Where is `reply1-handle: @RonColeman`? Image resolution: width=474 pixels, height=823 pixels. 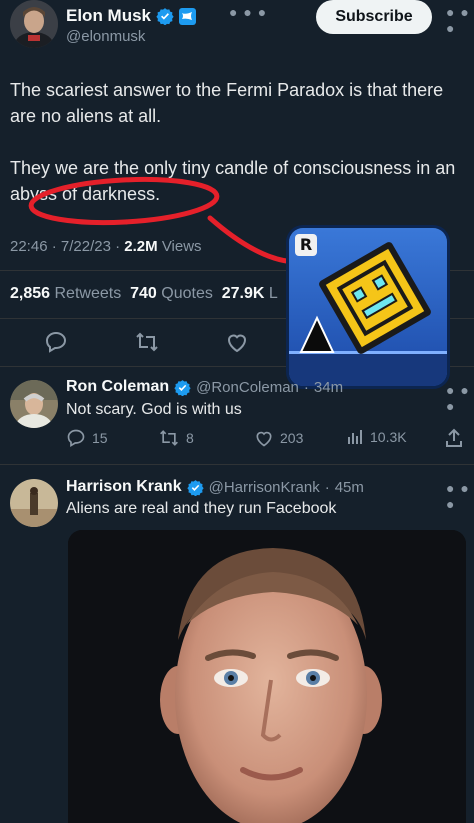 reply1-handle: @RonColeman is located at coordinates (247, 387).